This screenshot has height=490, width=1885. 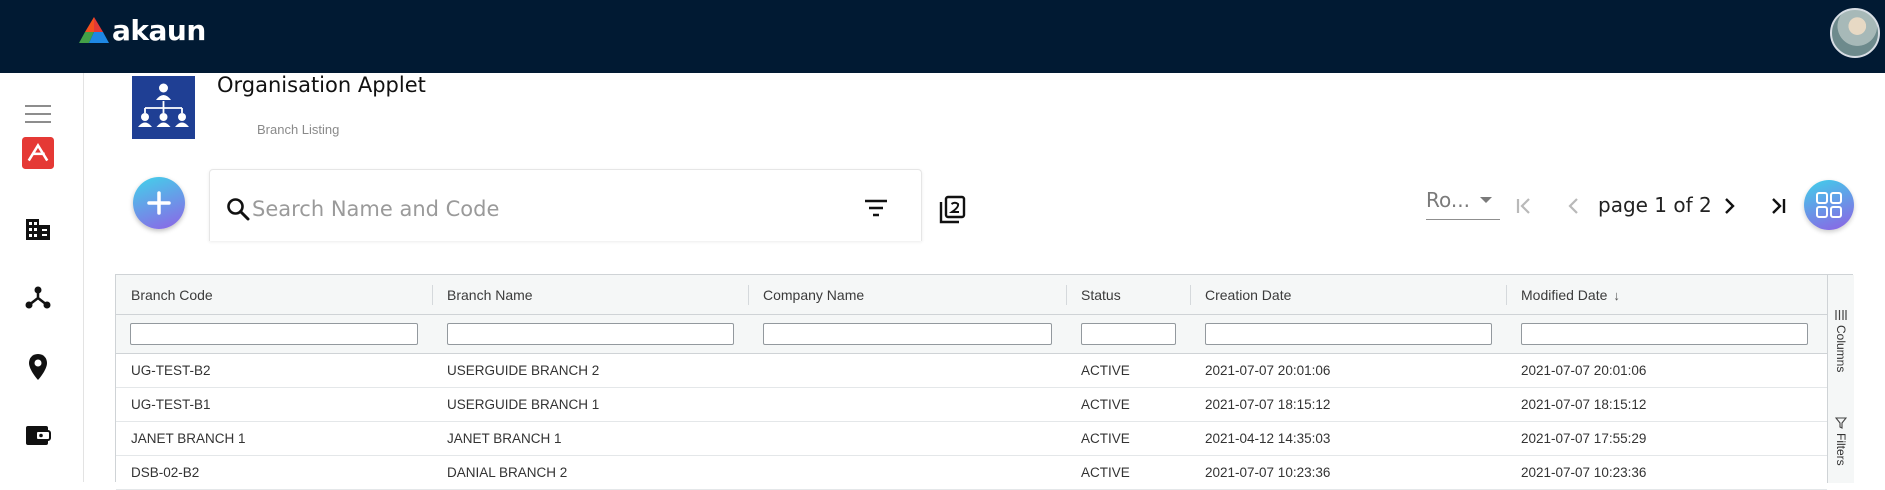 I want to click on cell-modified-date: 2021-07-07 20:01:06, so click(x=1584, y=370).